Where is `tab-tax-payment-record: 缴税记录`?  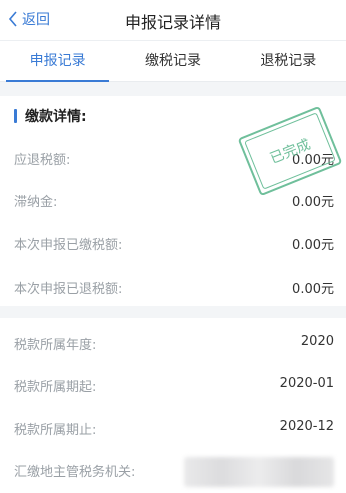
tab-tax-payment-record: 缴税记录 is located at coordinates (172, 61).